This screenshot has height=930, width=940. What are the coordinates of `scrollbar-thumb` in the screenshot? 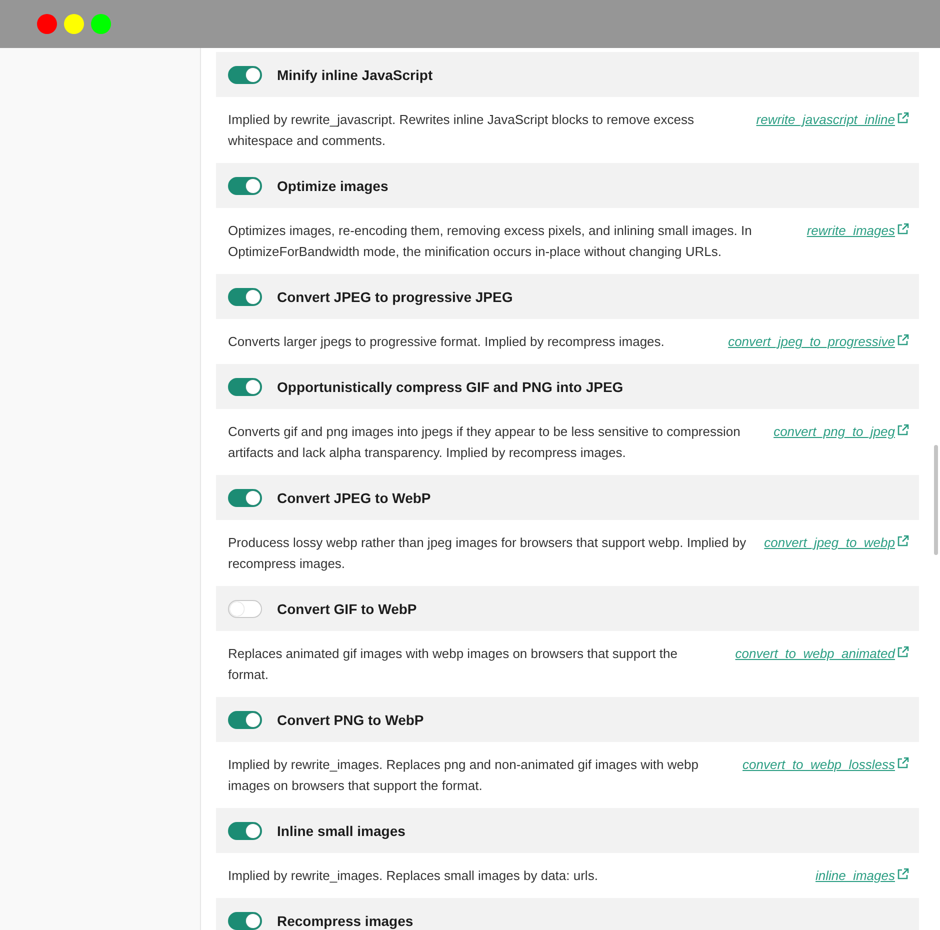 It's located at (936, 500).